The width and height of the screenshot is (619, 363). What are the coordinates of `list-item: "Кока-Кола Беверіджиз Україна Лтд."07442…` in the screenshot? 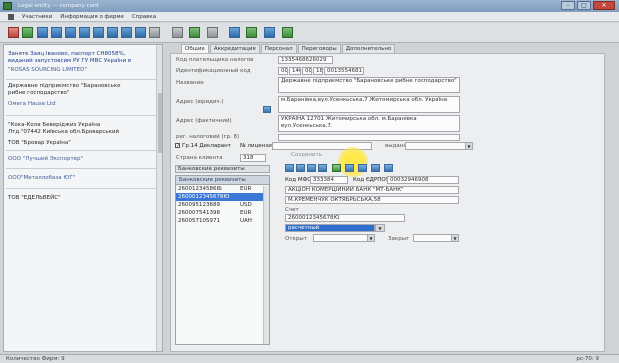 It's located at (83, 128).